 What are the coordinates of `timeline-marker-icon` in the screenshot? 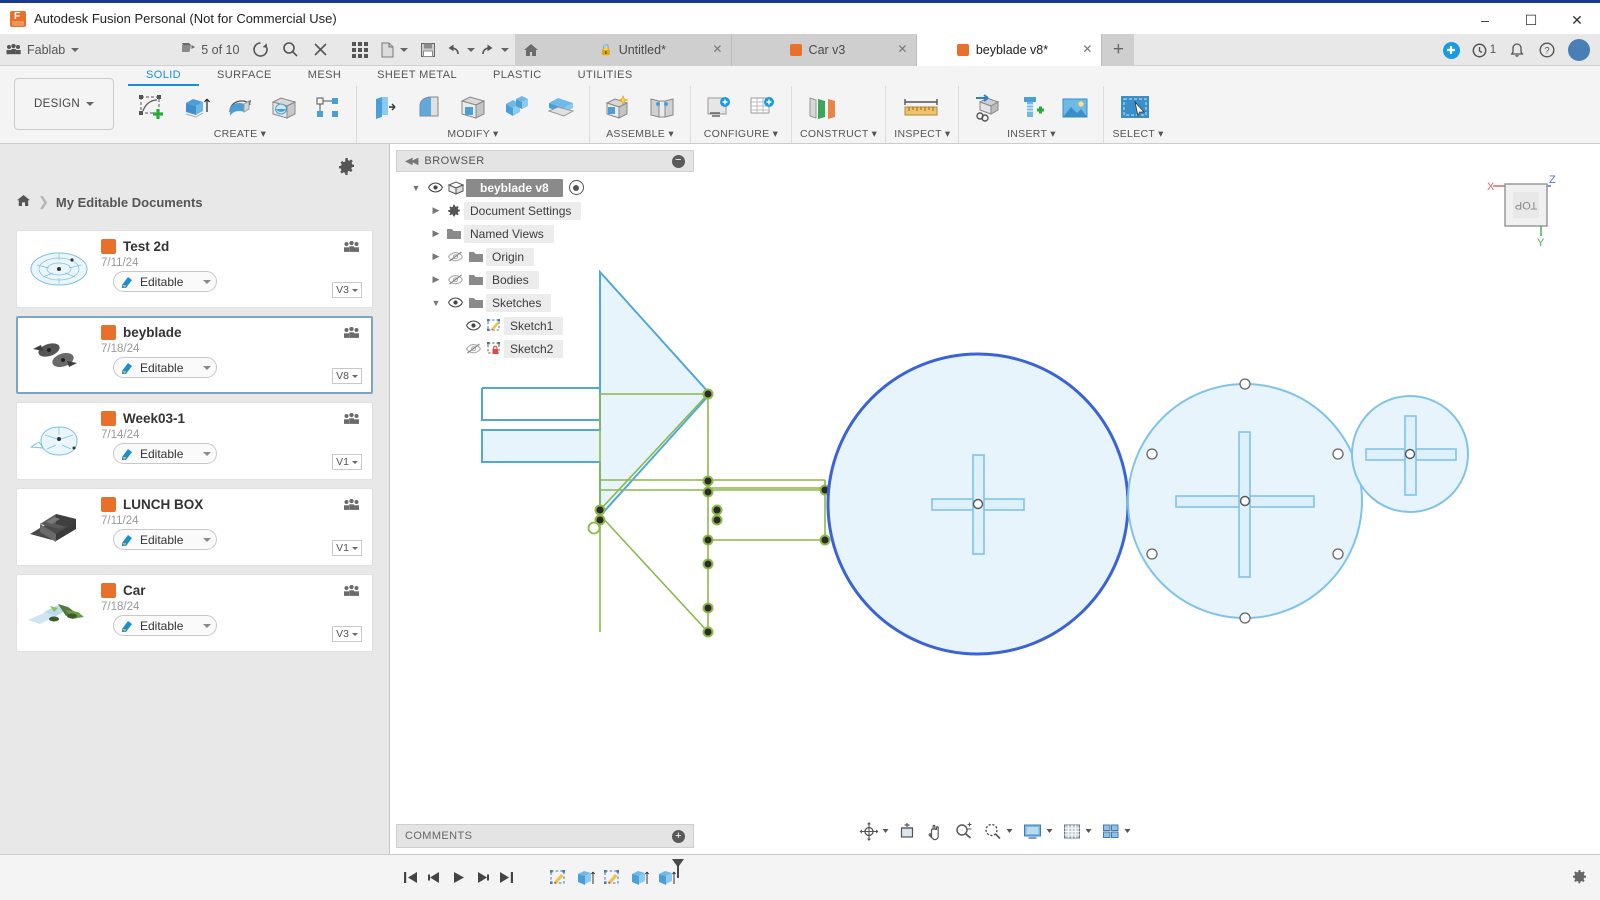 It's located at (678, 871).